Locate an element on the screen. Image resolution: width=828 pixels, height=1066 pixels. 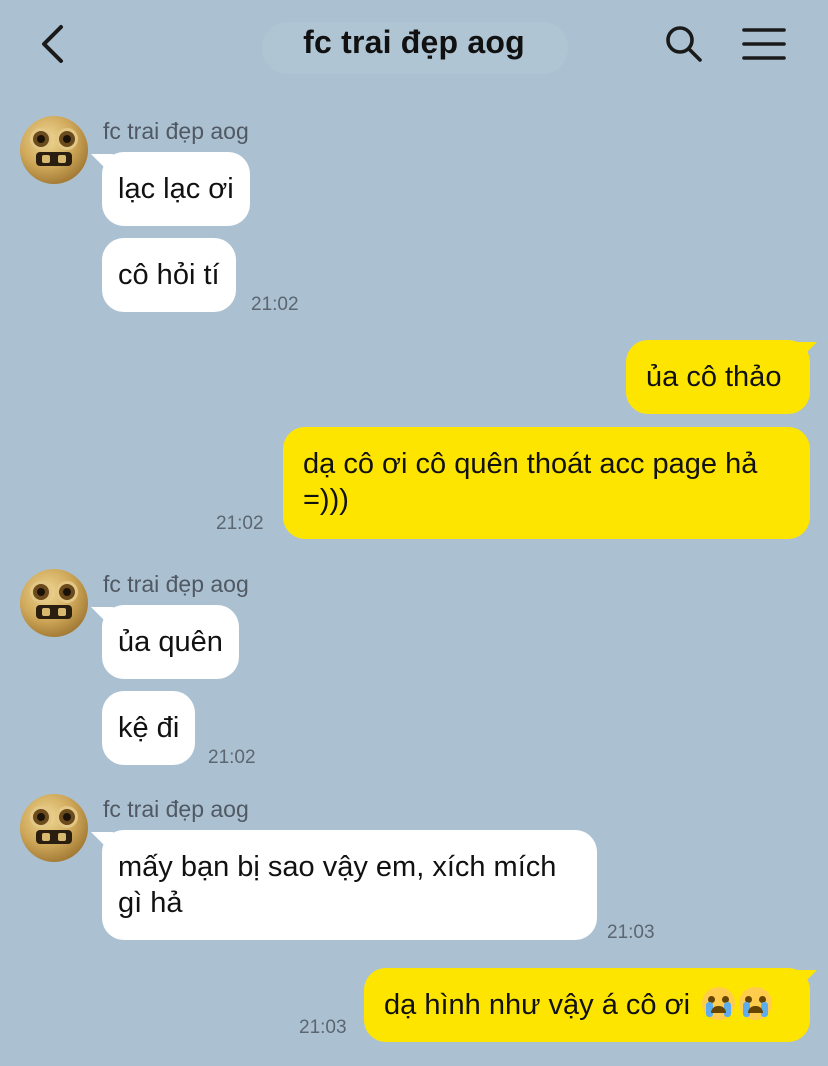
message-bubble-incoming: ủa quên is located at coordinates (170, 642).